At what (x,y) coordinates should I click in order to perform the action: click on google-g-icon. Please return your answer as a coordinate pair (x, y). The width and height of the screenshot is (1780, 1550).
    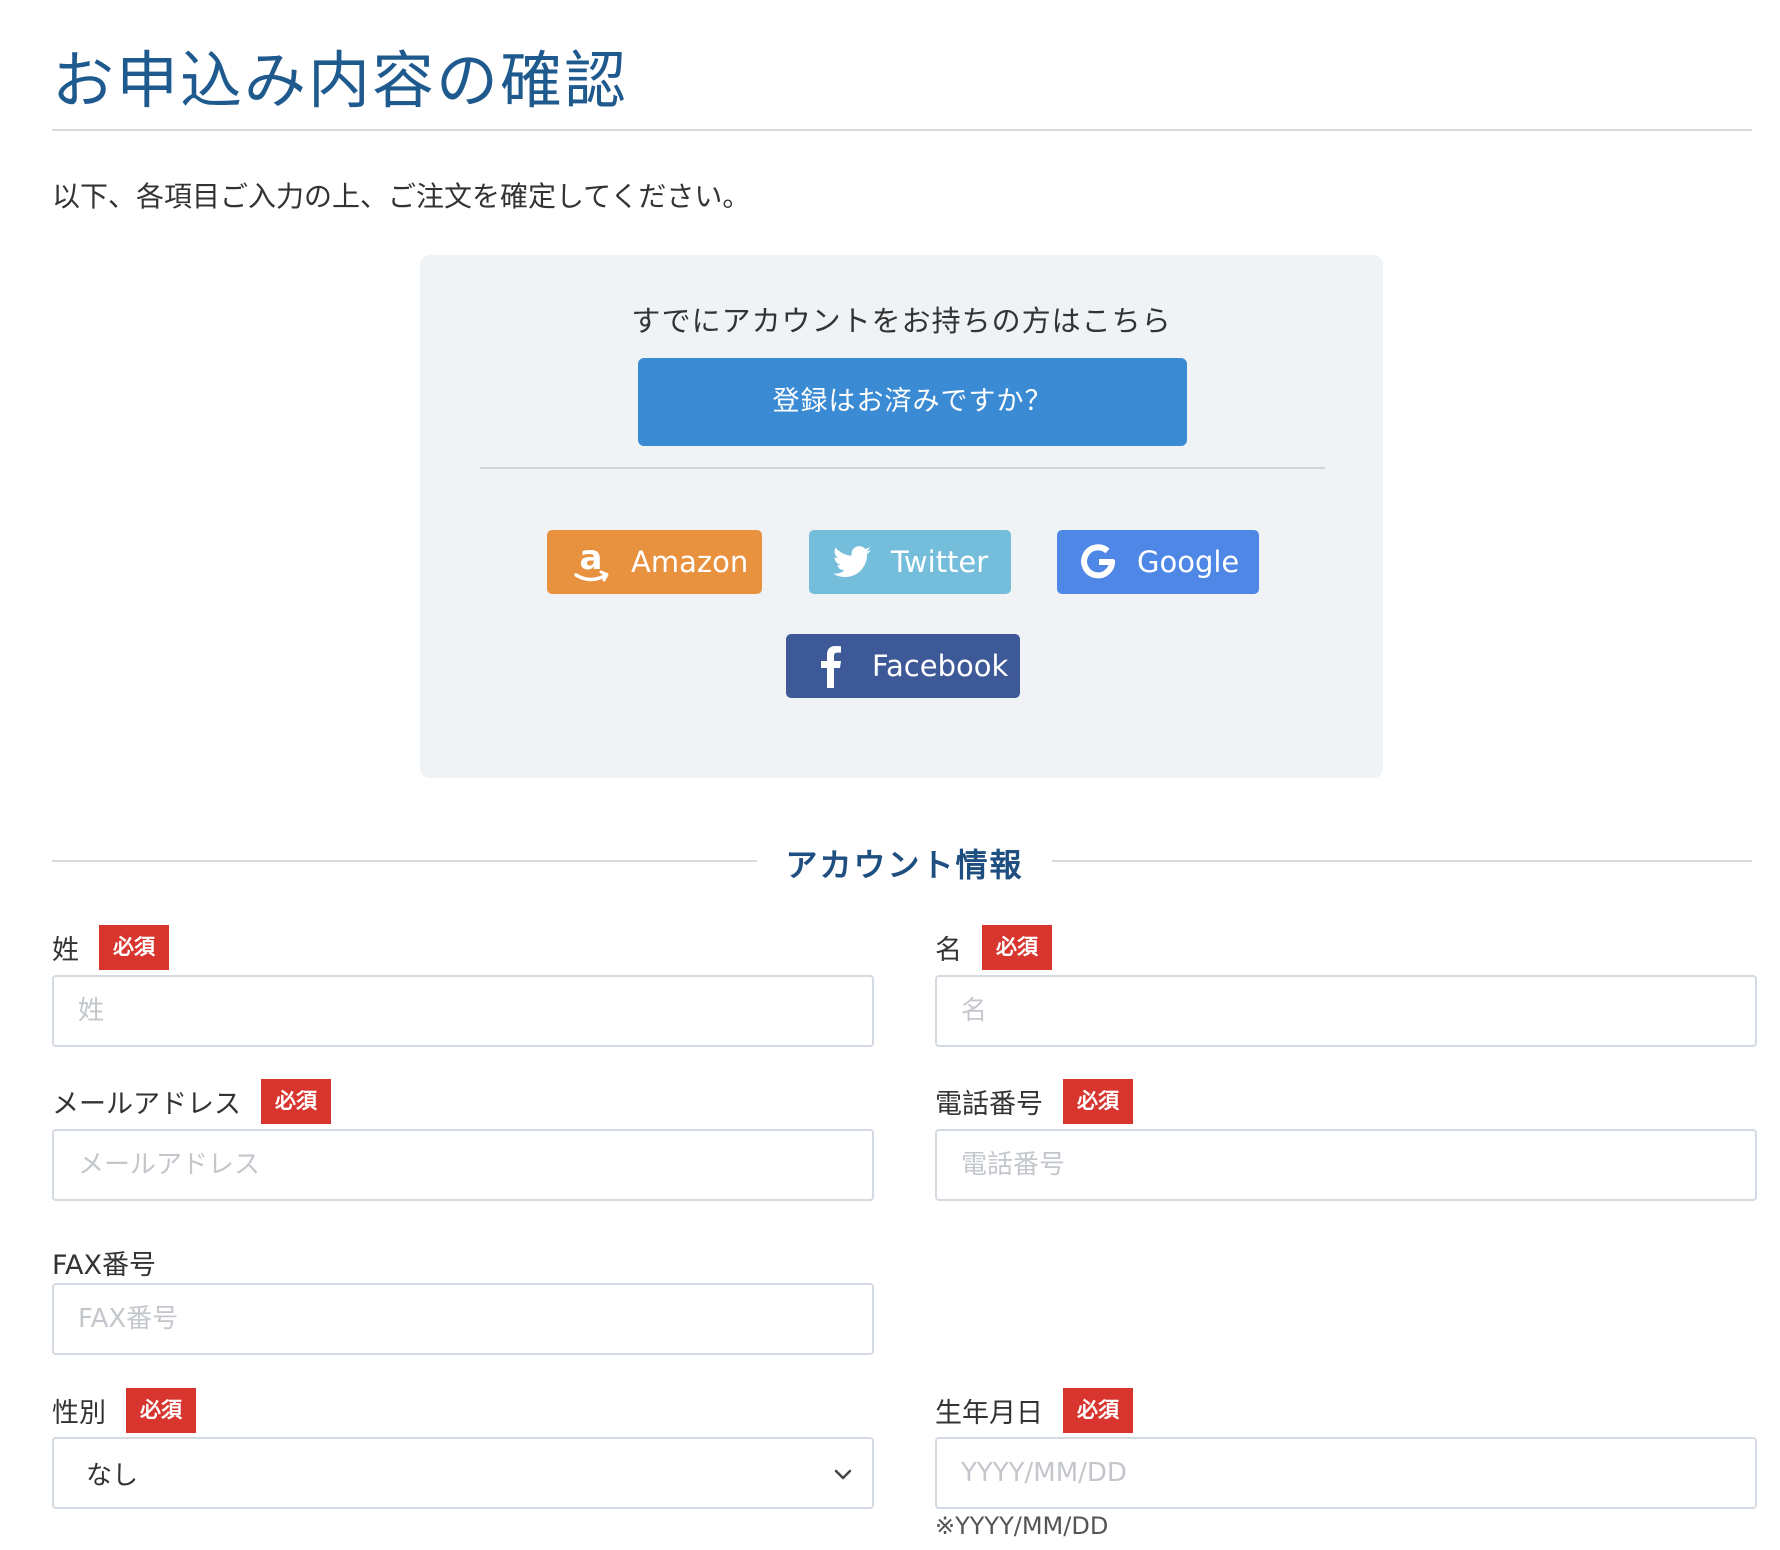
    Looking at the image, I should click on (1099, 562).